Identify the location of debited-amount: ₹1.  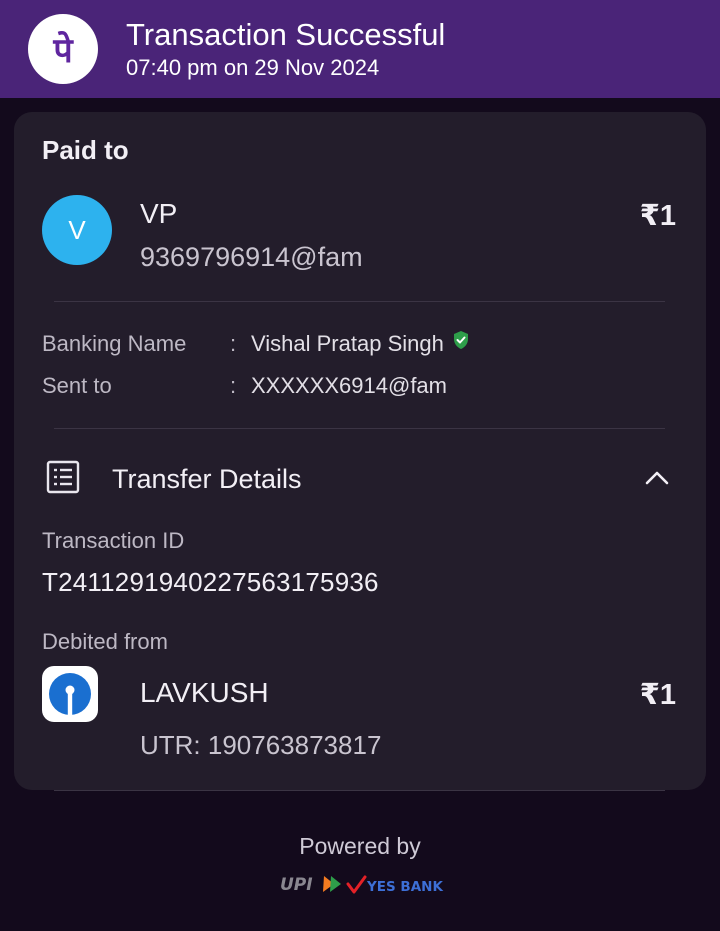
(657, 695).